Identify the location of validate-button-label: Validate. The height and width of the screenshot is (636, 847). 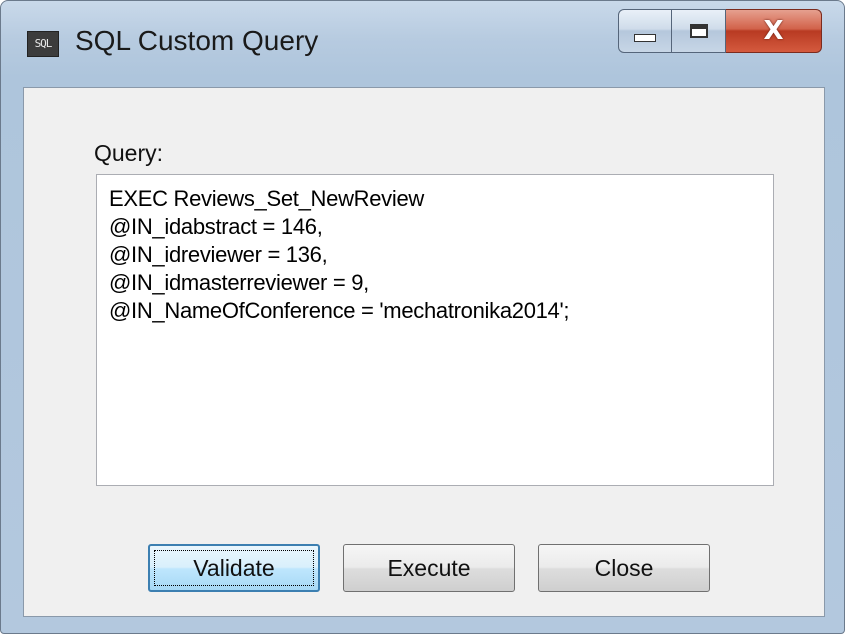
(234, 567).